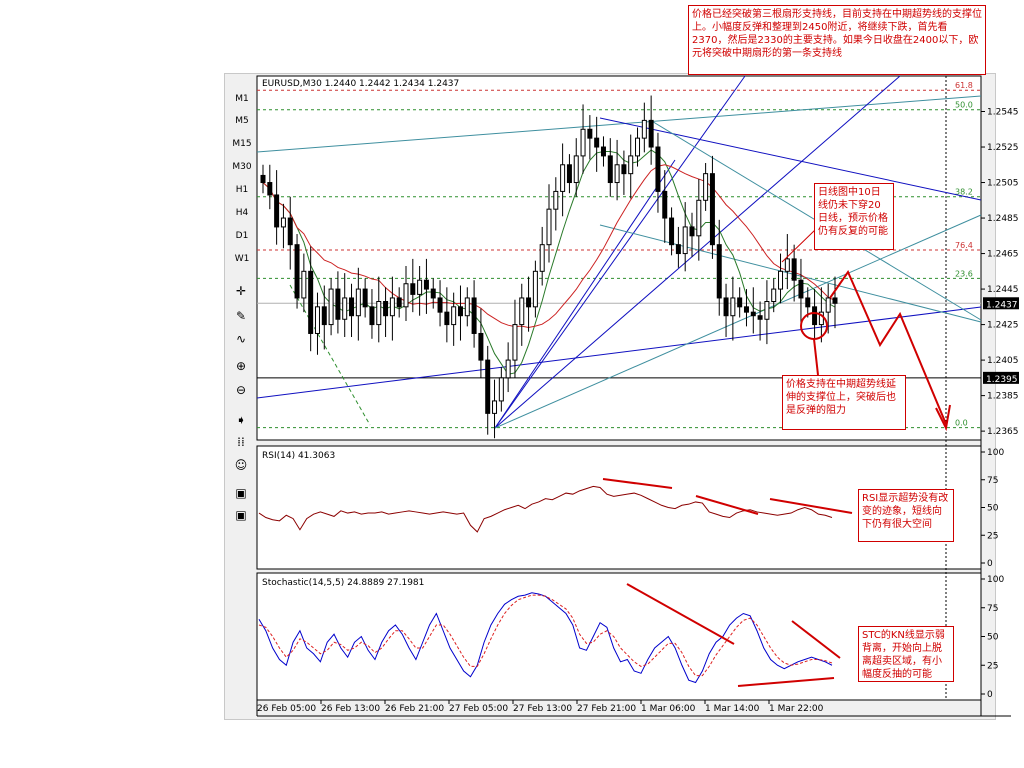 This screenshot has width=1024, height=768. I want to click on note-rsi: RSI显示超势没有改变的迹象，短线向下仍有很大空间, so click(906, 515).